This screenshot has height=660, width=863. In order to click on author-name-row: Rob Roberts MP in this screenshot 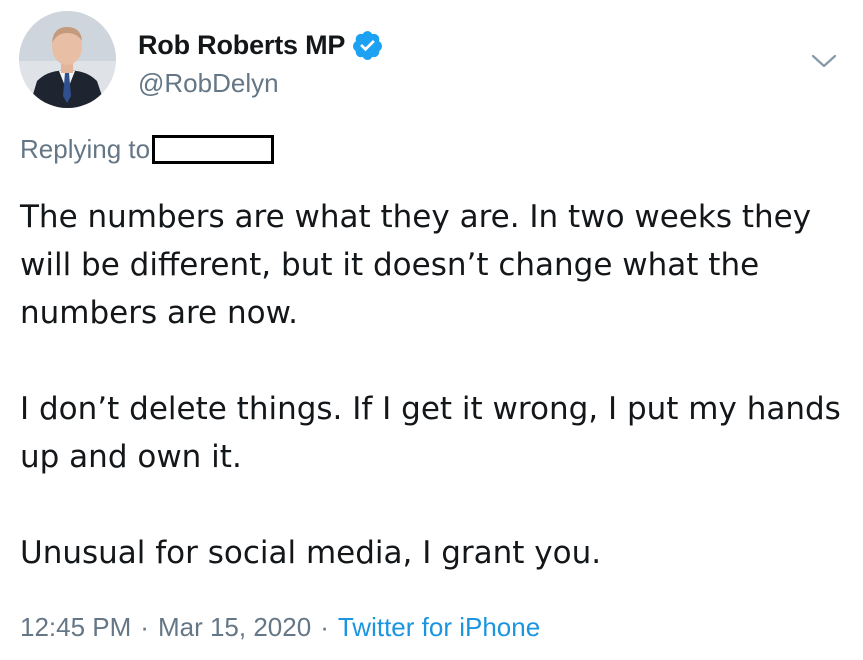, I will do `click(261, 45)`.